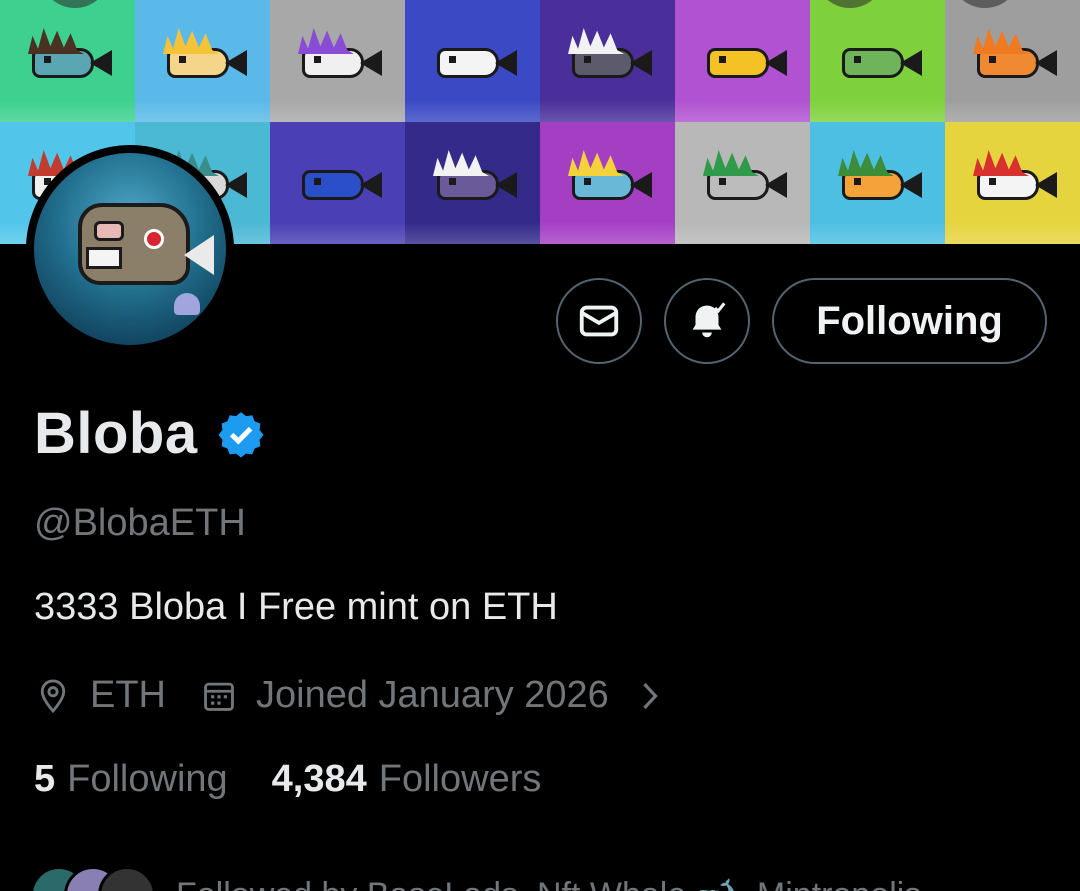 The width and height of the screenshot is (1080, 891). I want to click on display-name-row: Bloba, so click(150, 433).